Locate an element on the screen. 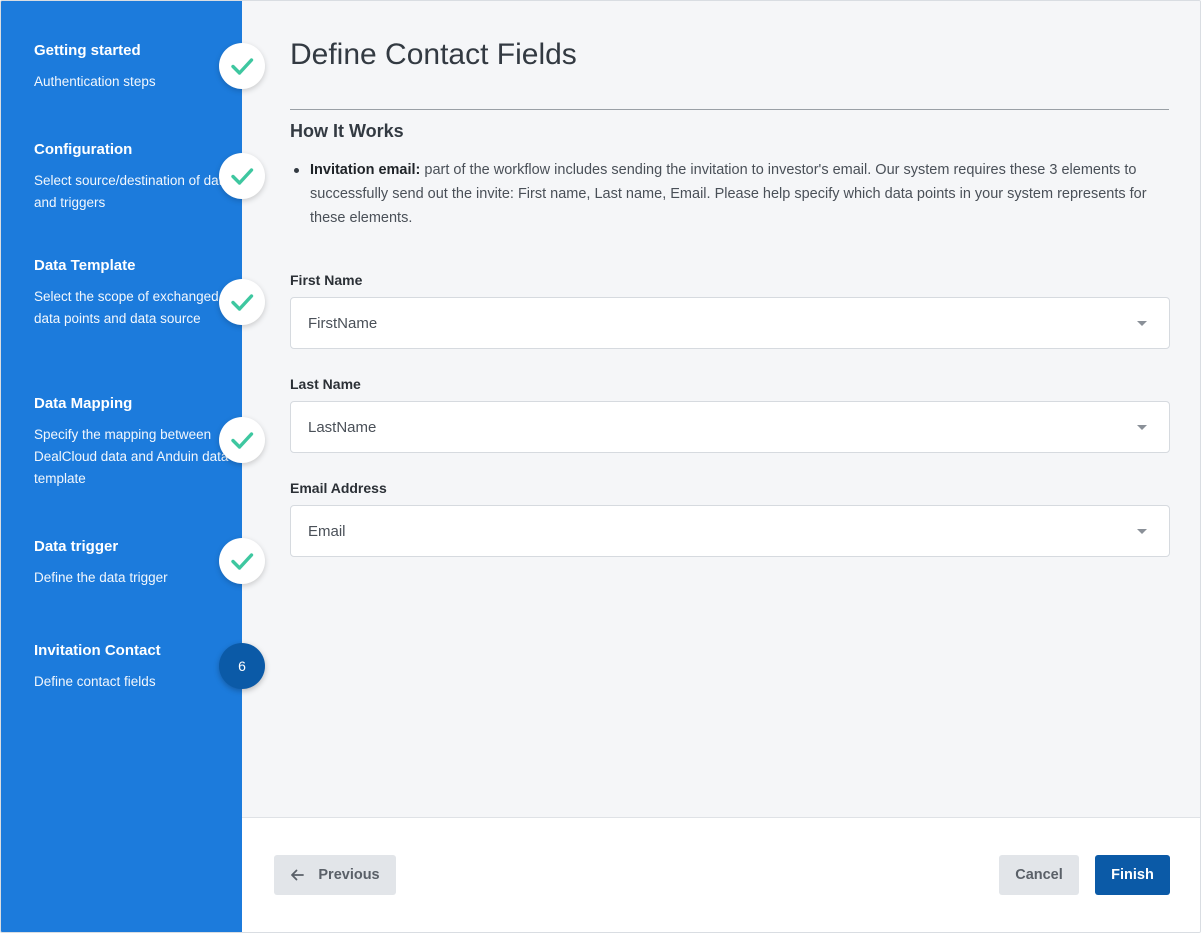 The image size is (1201, 933). footer-bar: Previous Cancel Finish is located at coordinates (721, 874).